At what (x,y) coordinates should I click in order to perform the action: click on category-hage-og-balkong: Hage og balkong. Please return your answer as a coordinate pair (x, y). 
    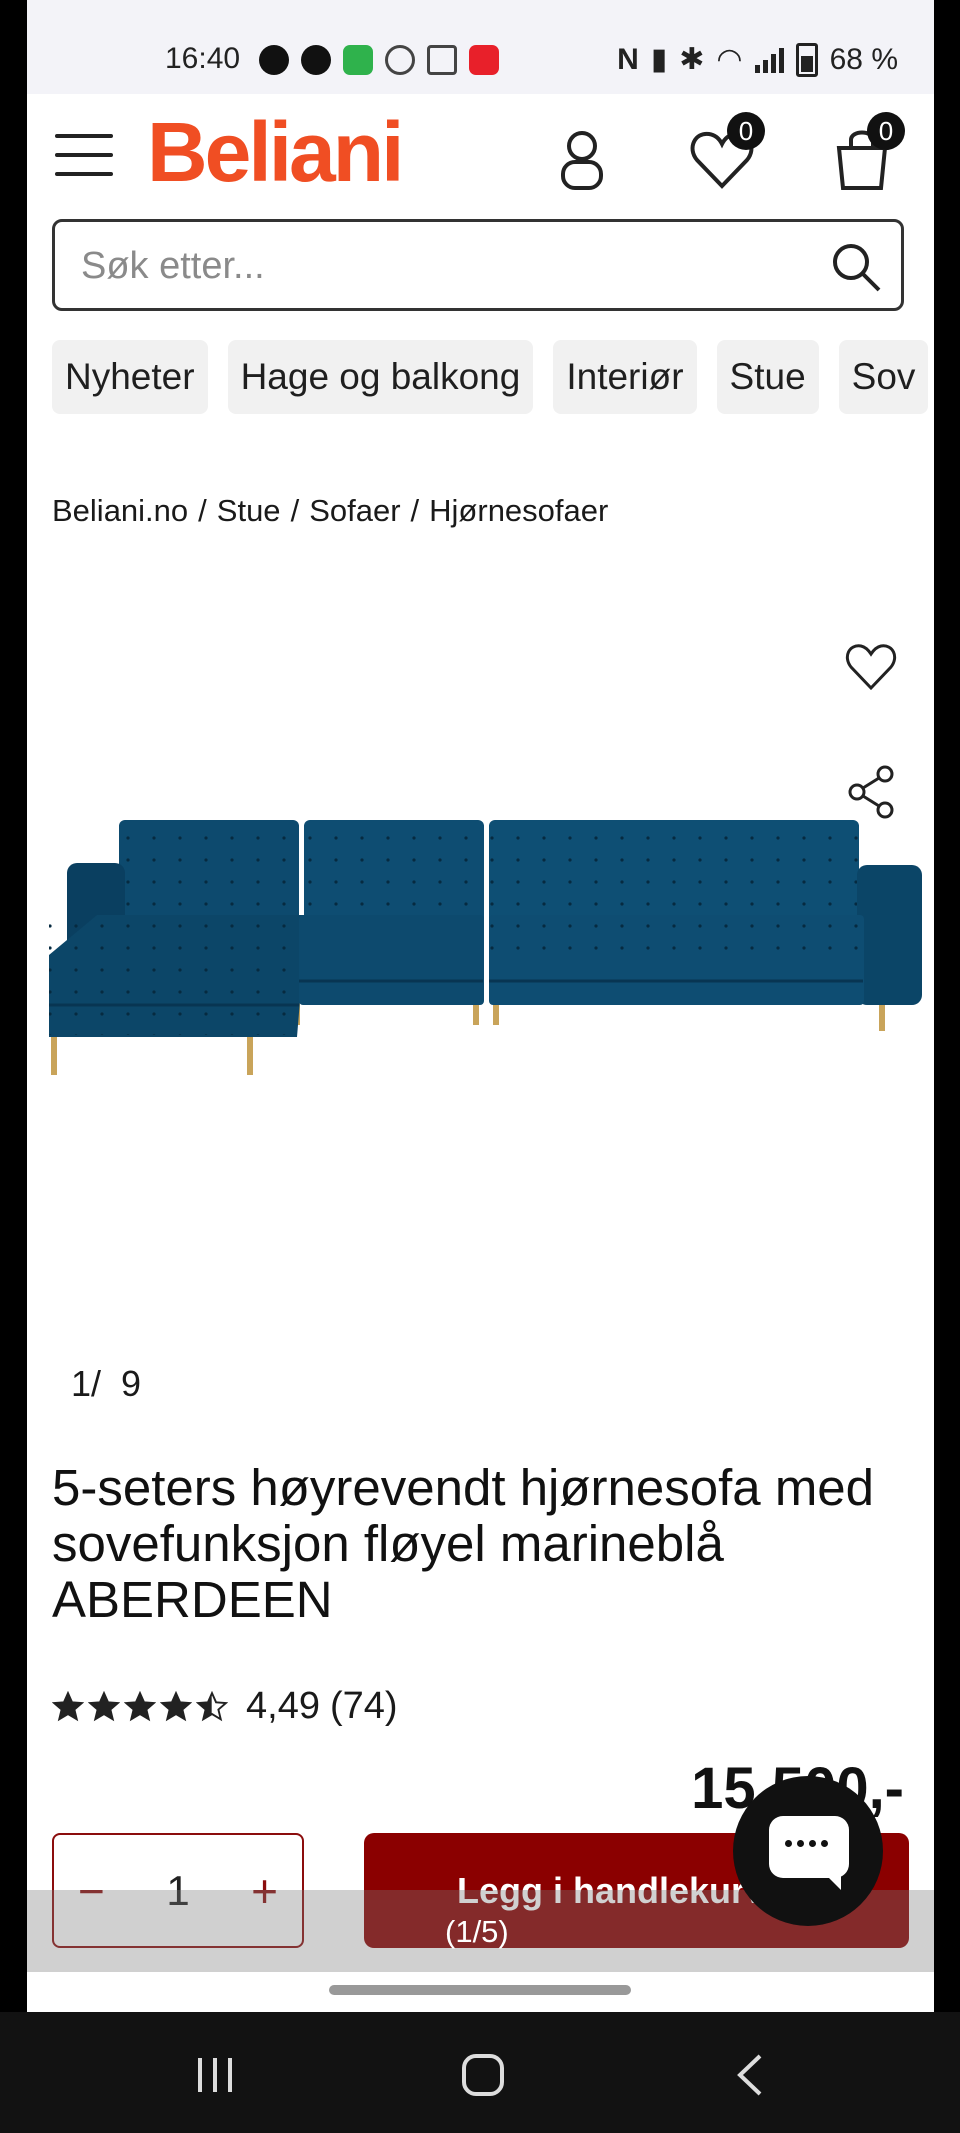
    Looking at the image, I should click on (380, 377).